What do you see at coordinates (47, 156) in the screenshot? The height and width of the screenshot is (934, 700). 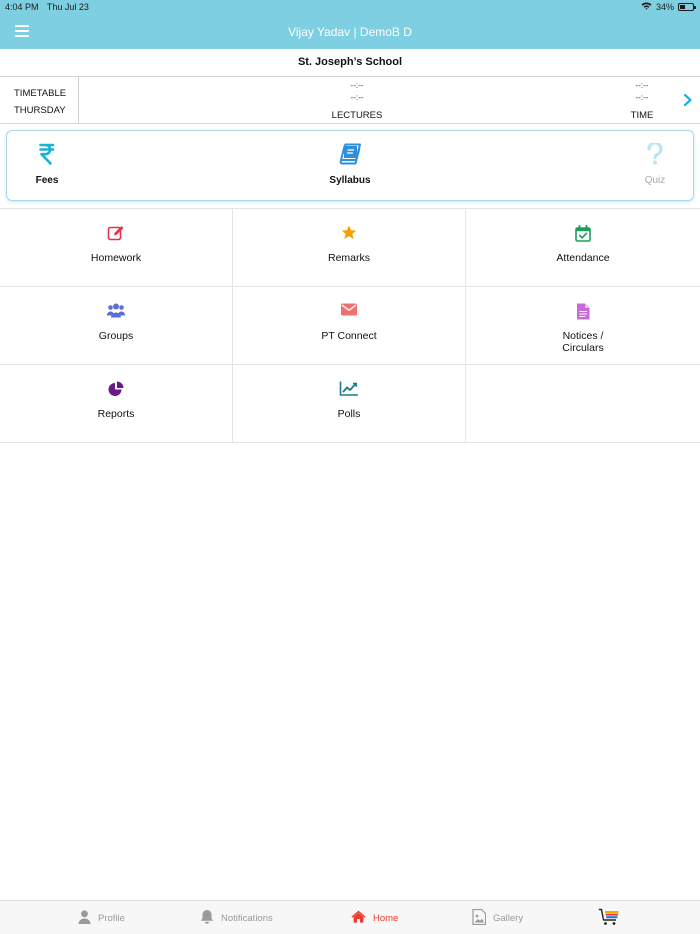 I see `rupee-icon` at bounding box center [47, 156].